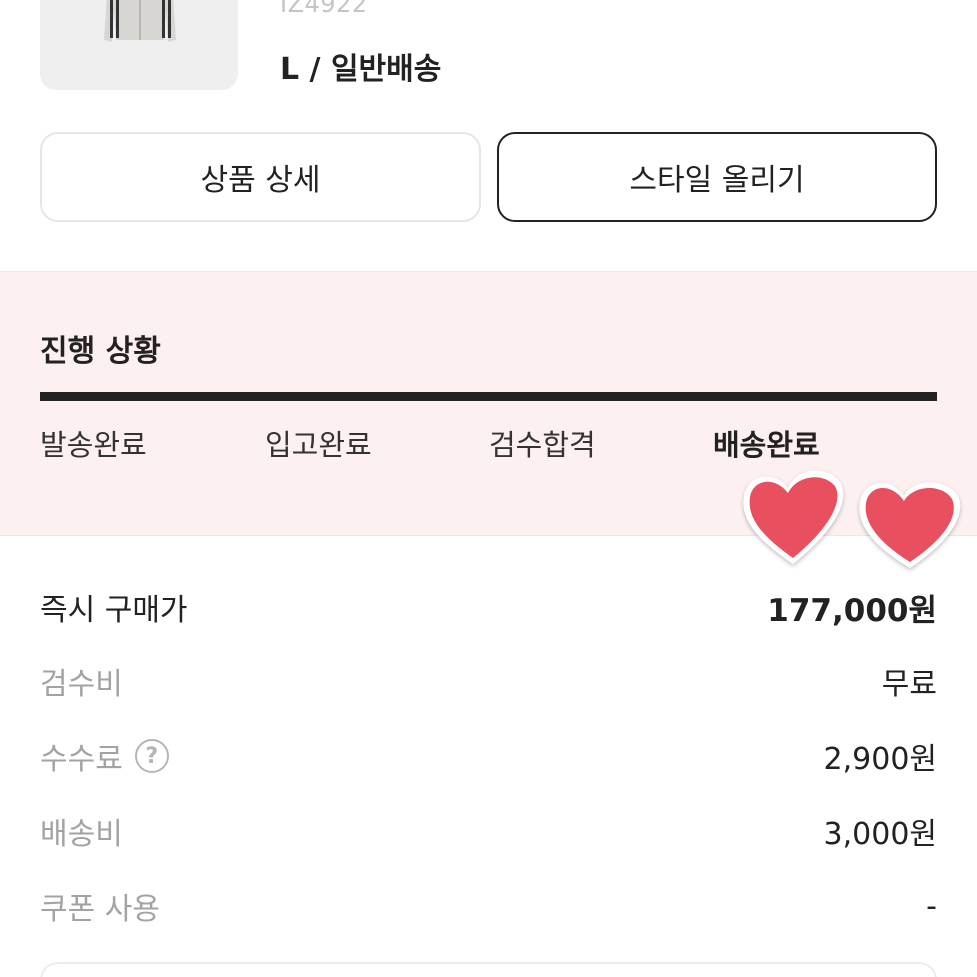 This screenshot has height=977, width=977. I want to click on step-shipped: 발송완료, so click(93, 445).